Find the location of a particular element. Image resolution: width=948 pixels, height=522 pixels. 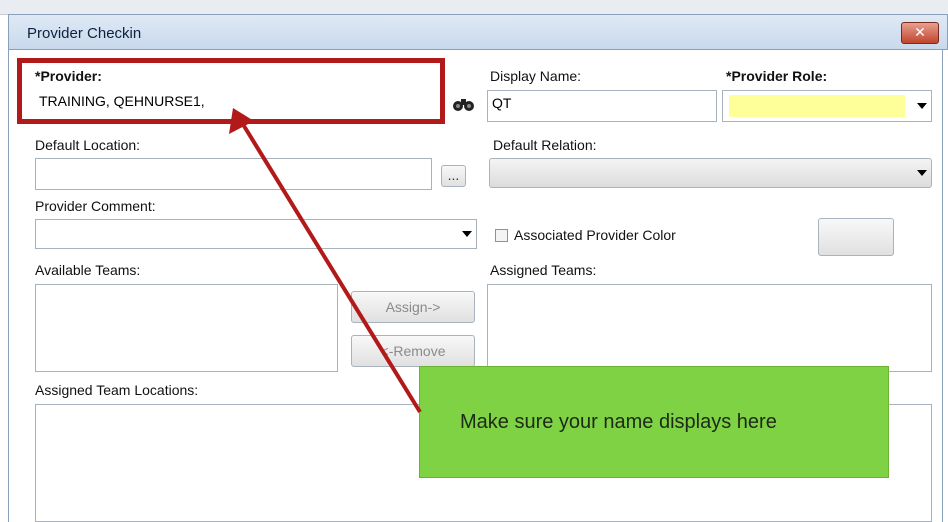

display-name-value: QT is located at coordinates (502, 103).